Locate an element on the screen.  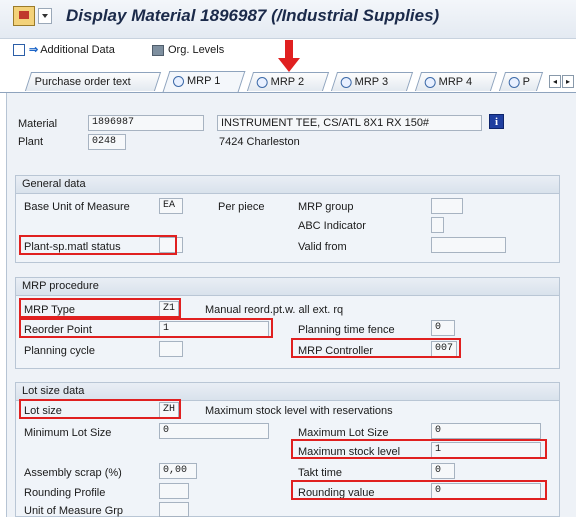
mrp-type-description: Manual reord.pt.w. all ext. rq is located at coordinates (274, 310).